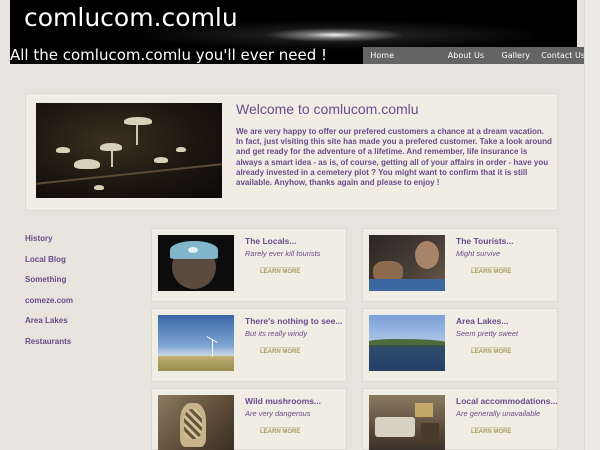  I want to click on vertical-scrollbar, so click(592, 225).